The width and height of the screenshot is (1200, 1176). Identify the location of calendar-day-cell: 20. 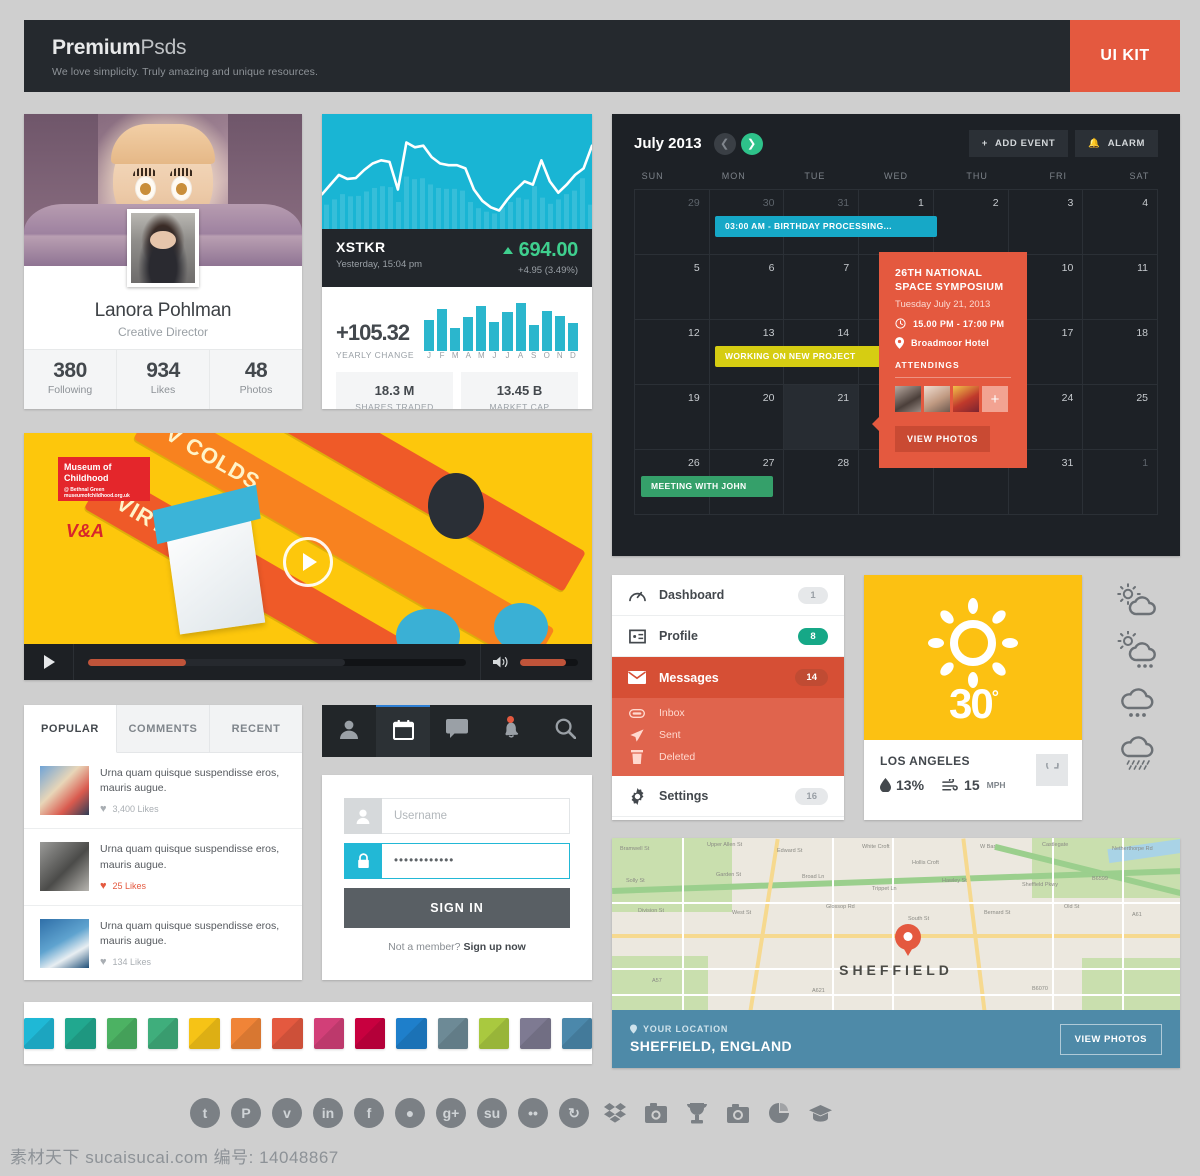
(747, 417).